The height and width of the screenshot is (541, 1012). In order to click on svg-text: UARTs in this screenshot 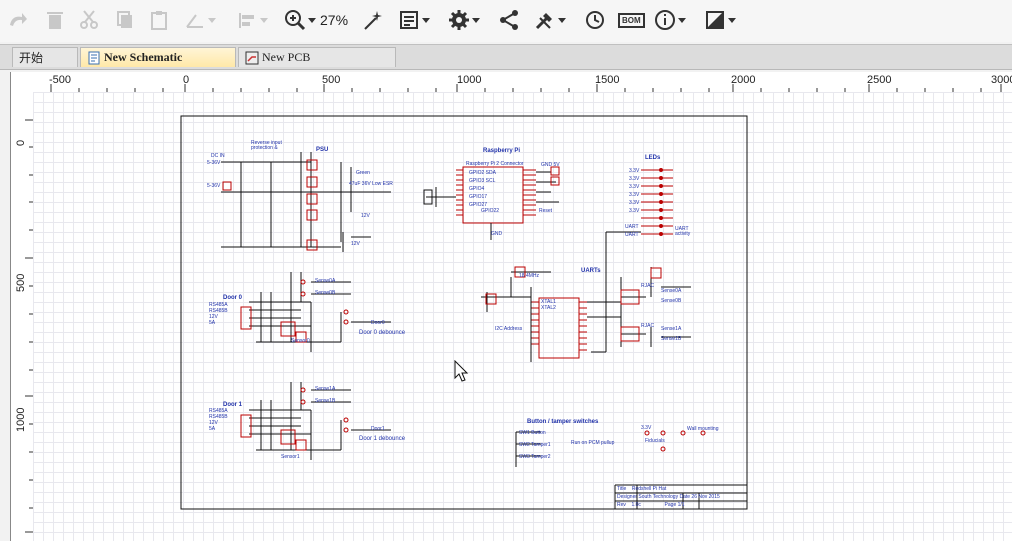, I will do `click(591, 271)`.